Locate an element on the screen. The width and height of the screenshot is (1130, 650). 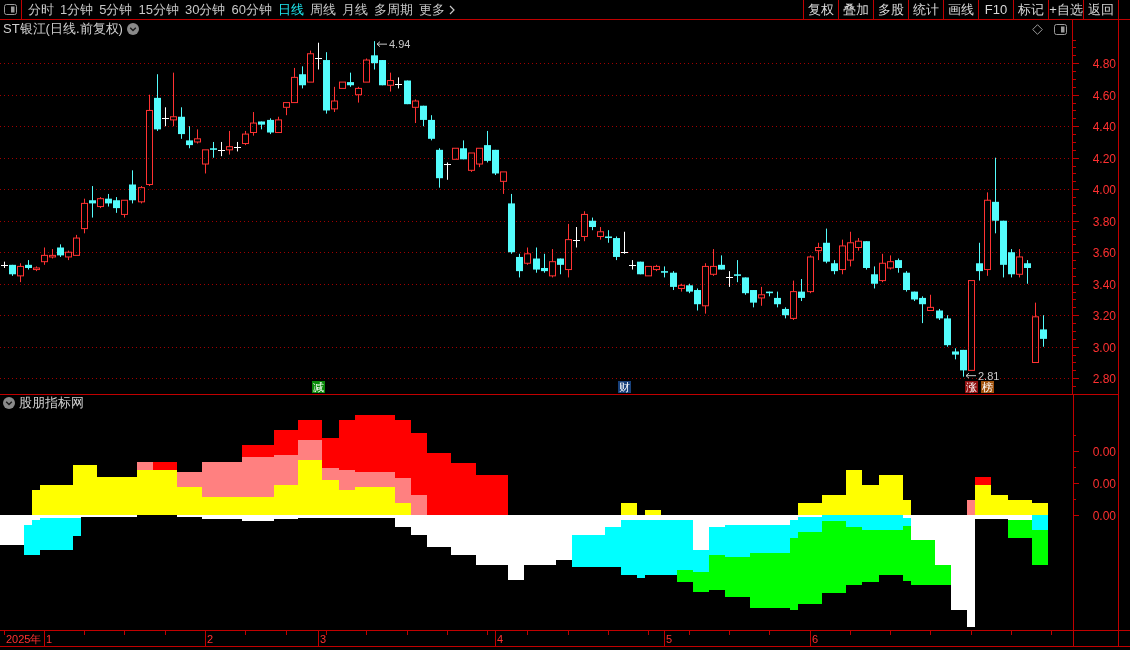
indicator-title: 股朋指标网 is located at coordinates (51, 403).